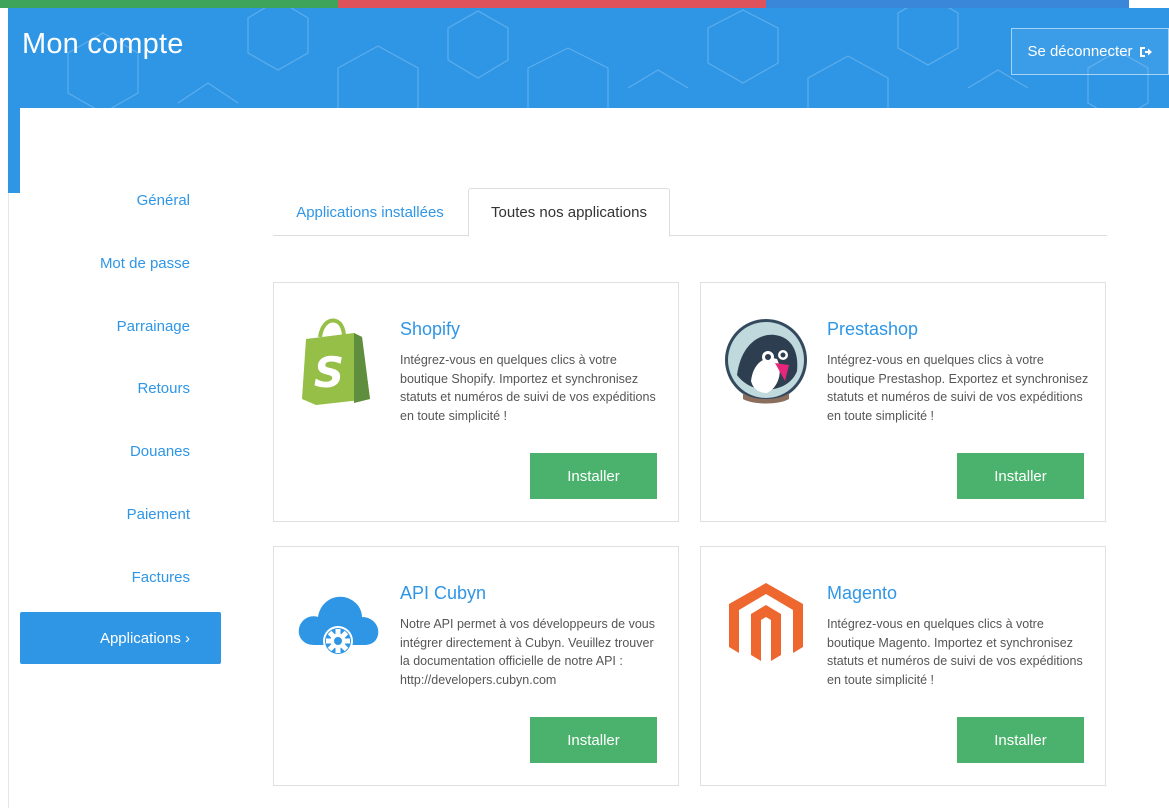 This screenshot has height=808, width=1169. I want to click on sidebar-item-returns: Retours, so click(120, 388).